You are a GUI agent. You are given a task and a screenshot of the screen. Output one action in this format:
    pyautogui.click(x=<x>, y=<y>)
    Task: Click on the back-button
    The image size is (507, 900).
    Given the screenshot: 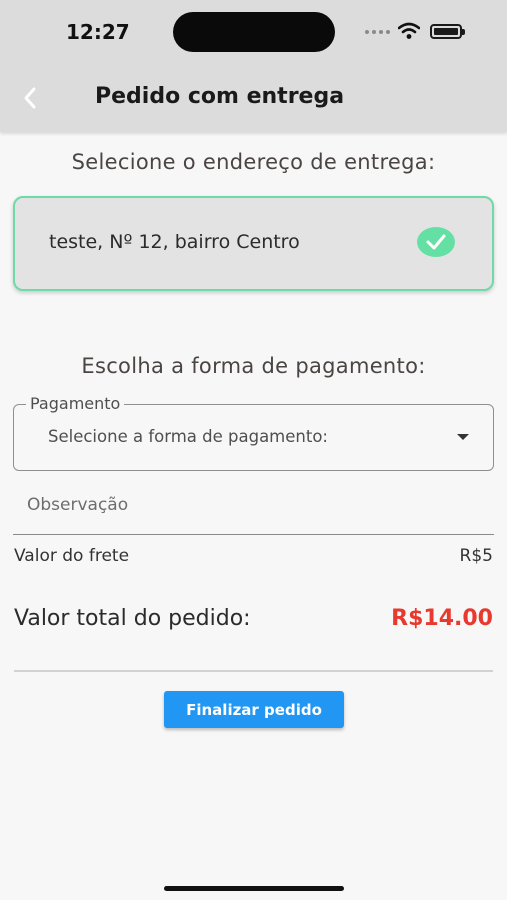 What is the action you would take?
    pyautogui.click(x=30, y=98)
    